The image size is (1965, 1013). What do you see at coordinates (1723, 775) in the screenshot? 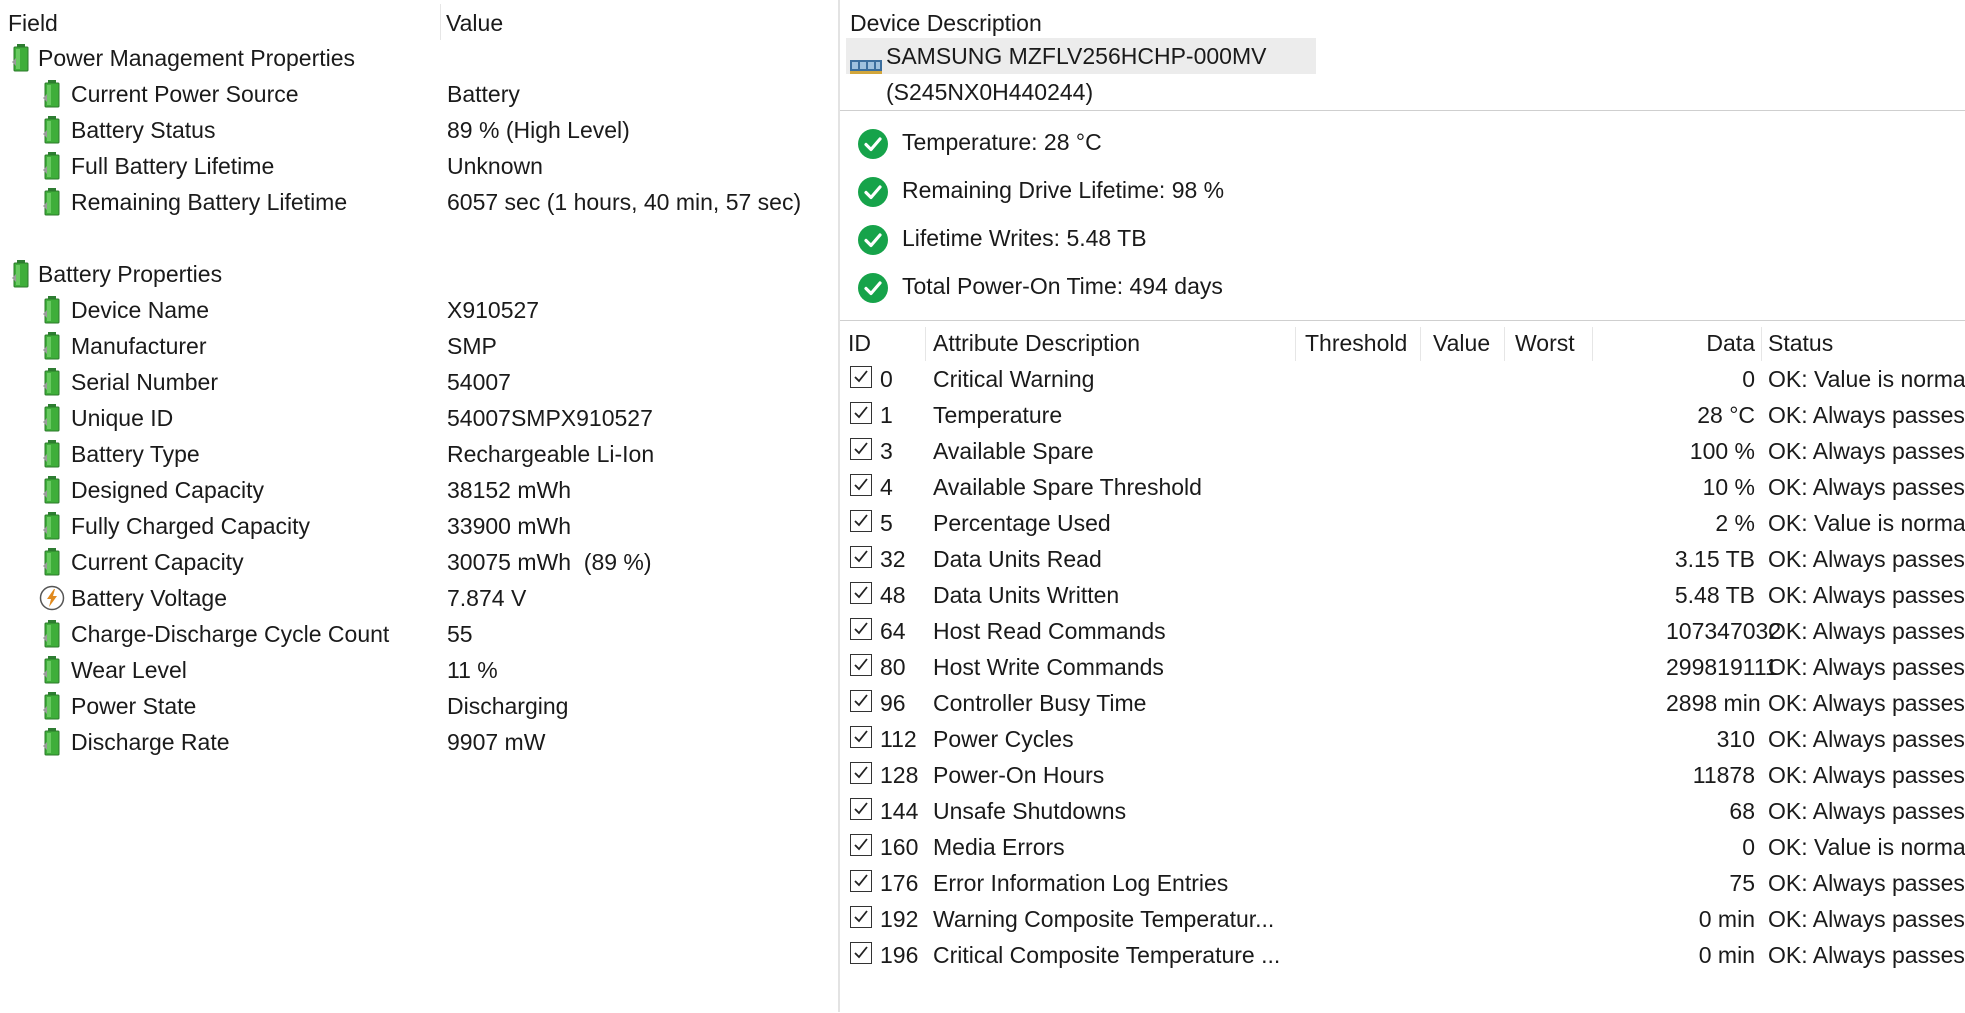
I see `row-data: 11878` at bounding box center [1723, 775].